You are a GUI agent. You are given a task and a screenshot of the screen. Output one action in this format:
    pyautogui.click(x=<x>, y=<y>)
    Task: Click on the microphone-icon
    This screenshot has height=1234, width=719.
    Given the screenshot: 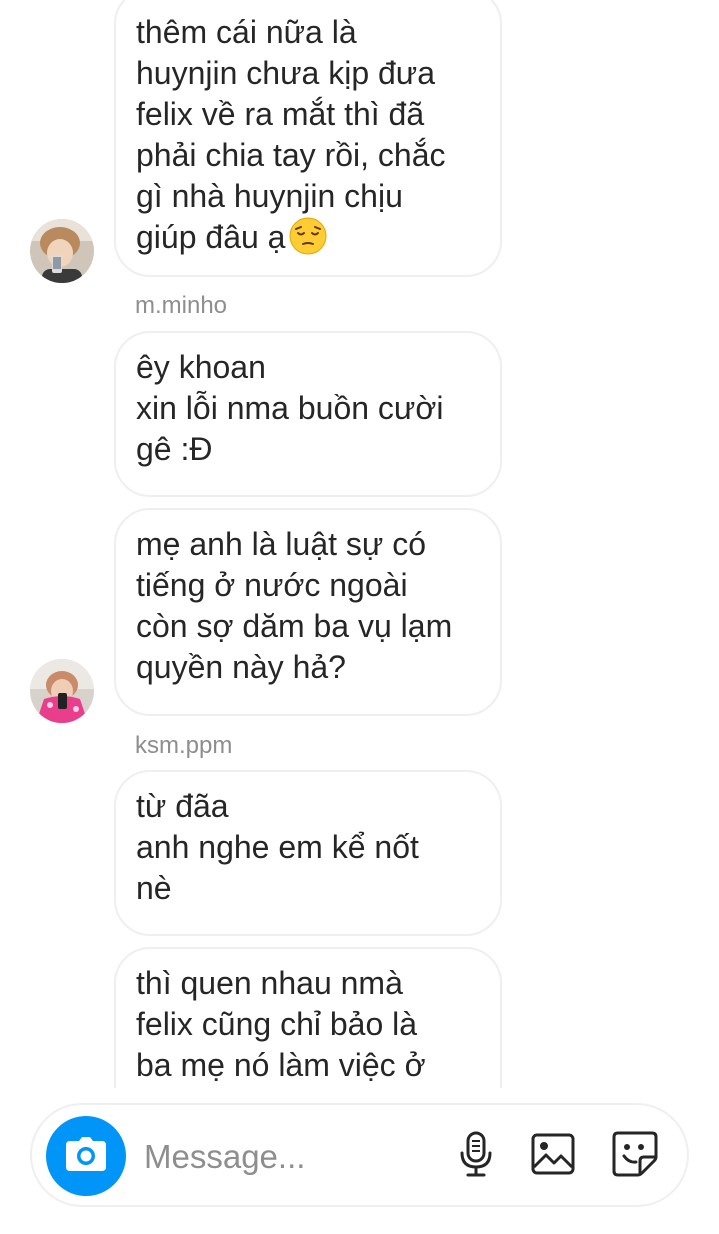 What is the action you would take?
    pyautogui.click(x=476, y=1156)
    